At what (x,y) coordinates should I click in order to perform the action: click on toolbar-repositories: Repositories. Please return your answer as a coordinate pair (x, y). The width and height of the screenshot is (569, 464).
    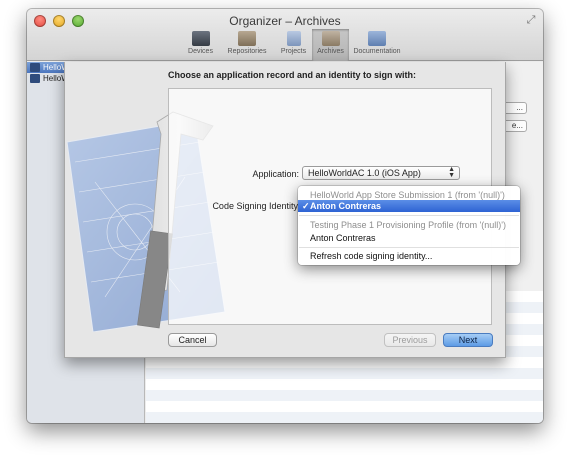
    Looking at the image, I should click on (247, 45).